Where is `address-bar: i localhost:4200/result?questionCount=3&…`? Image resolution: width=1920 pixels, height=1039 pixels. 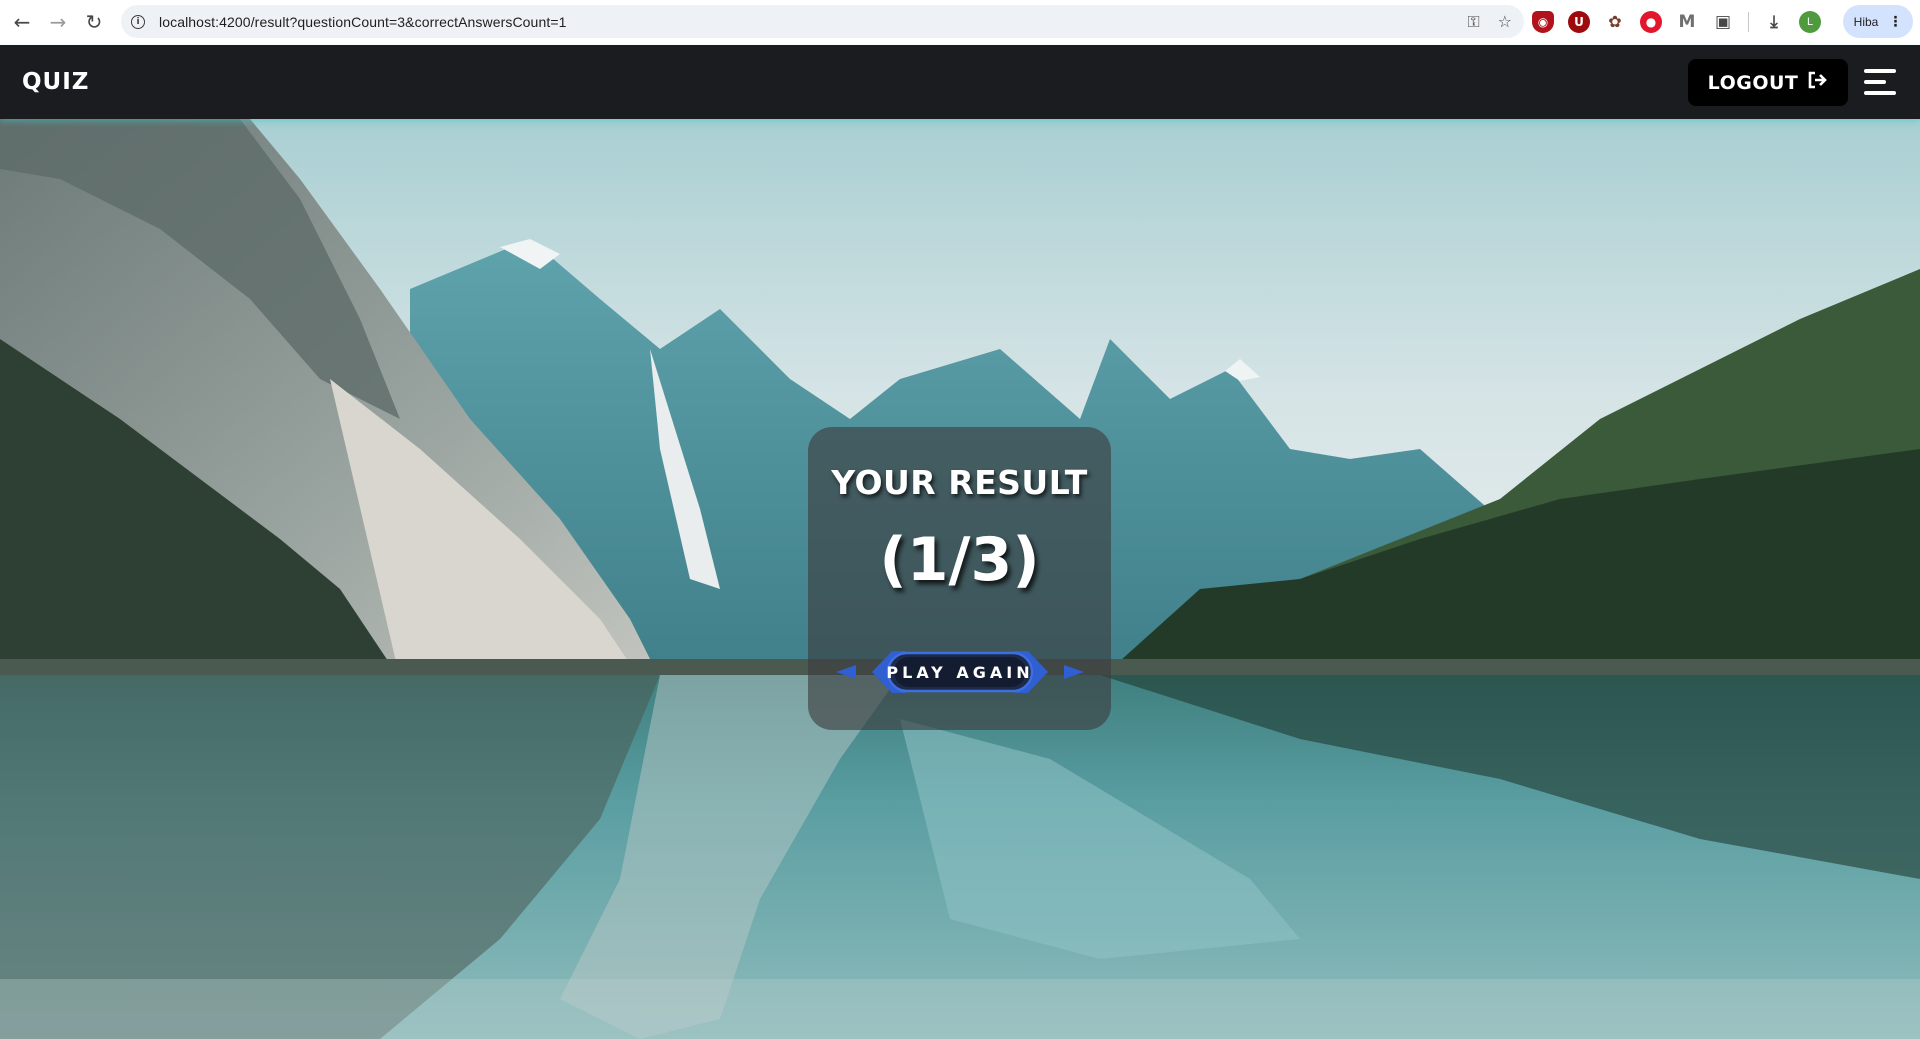 address-bar: i localhost:4200/result?questionCount=3&… is located at coordinates (822, 21).